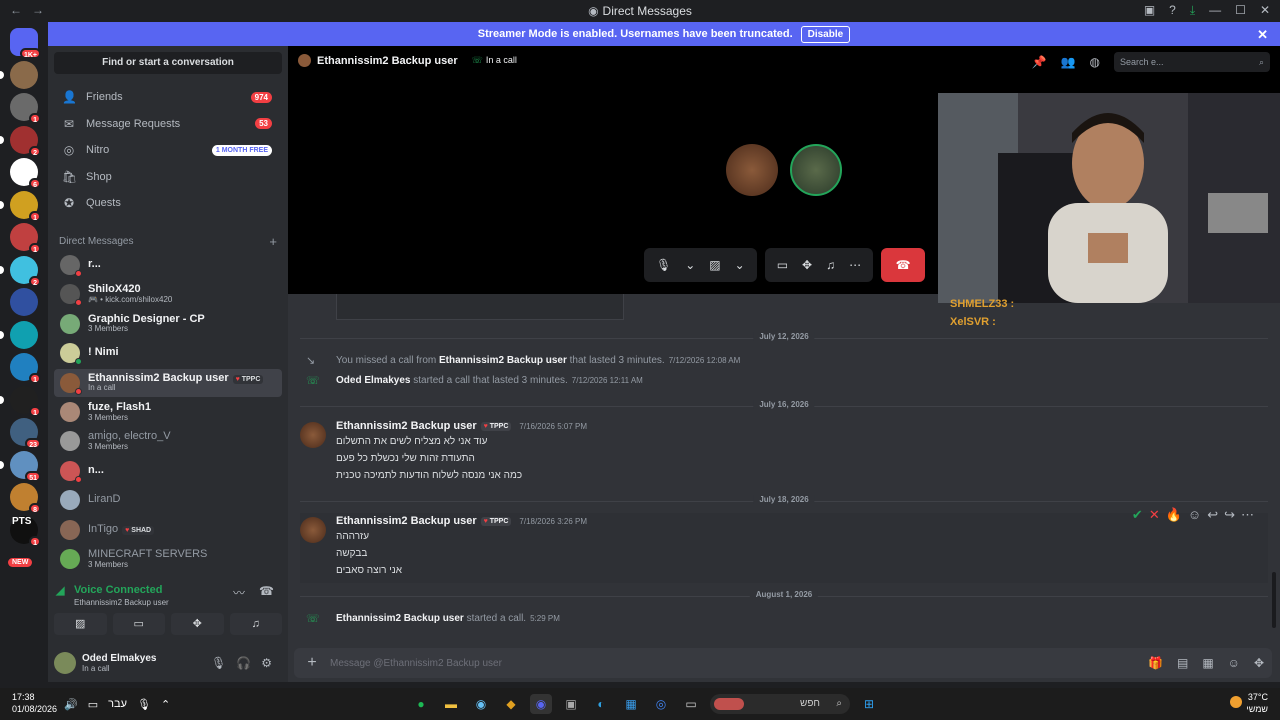 The height and width of the screenshot is (720, 1280). Describe the element at coordinates (1212, 515) in the screenshot. I see `reply-icon: ↩` at that location.